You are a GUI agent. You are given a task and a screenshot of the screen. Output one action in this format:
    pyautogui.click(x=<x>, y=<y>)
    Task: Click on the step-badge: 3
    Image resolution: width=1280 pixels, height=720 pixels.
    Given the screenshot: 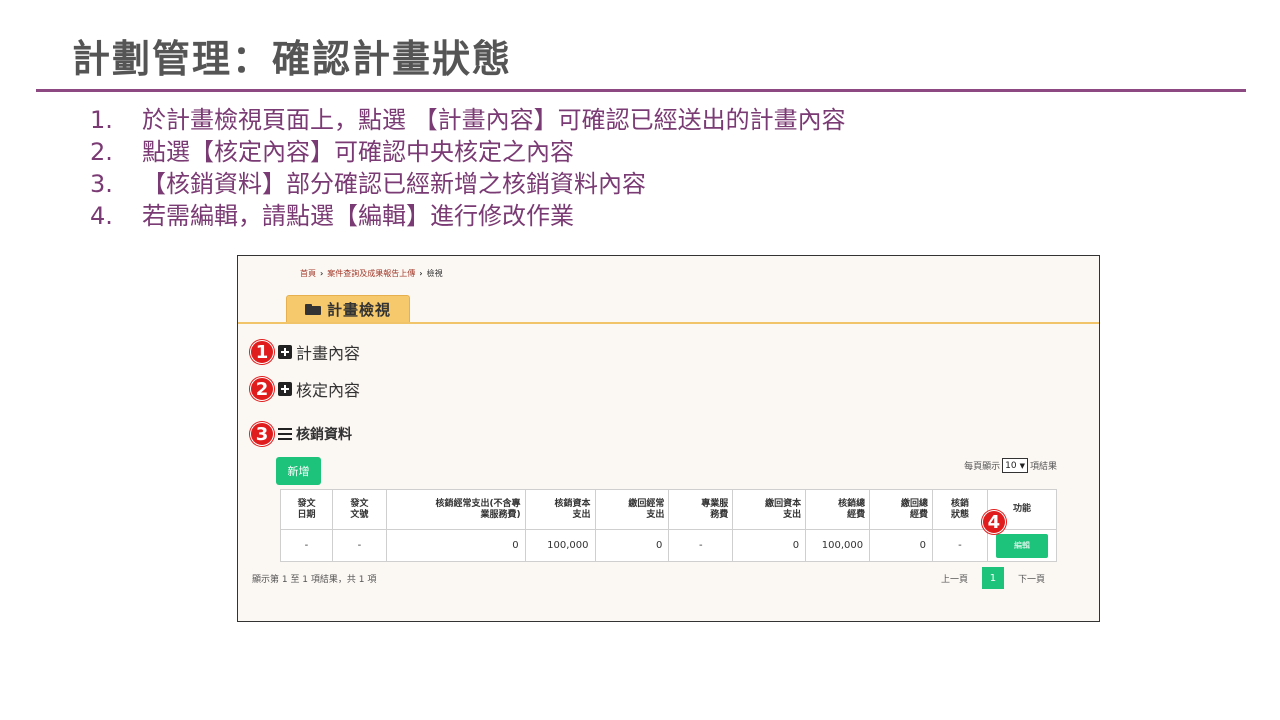 What is the action you would take?
    pyautogui.click(x=262, y=434)
    